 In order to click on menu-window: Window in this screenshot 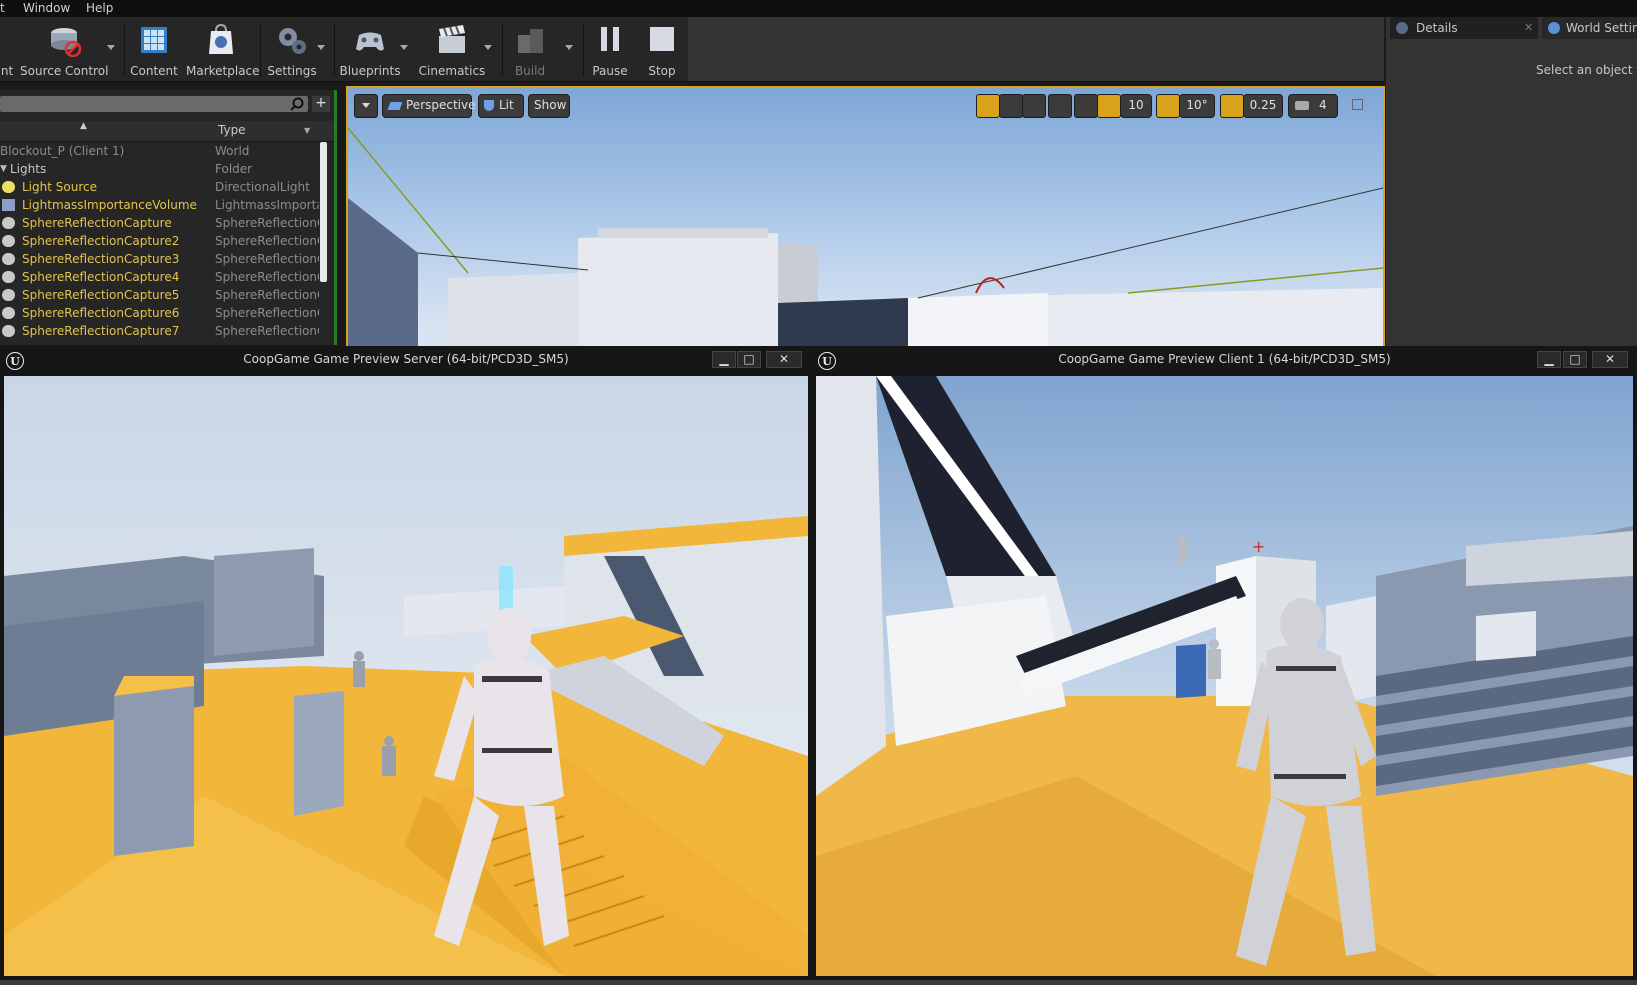, I will do `click(46, 8)`.